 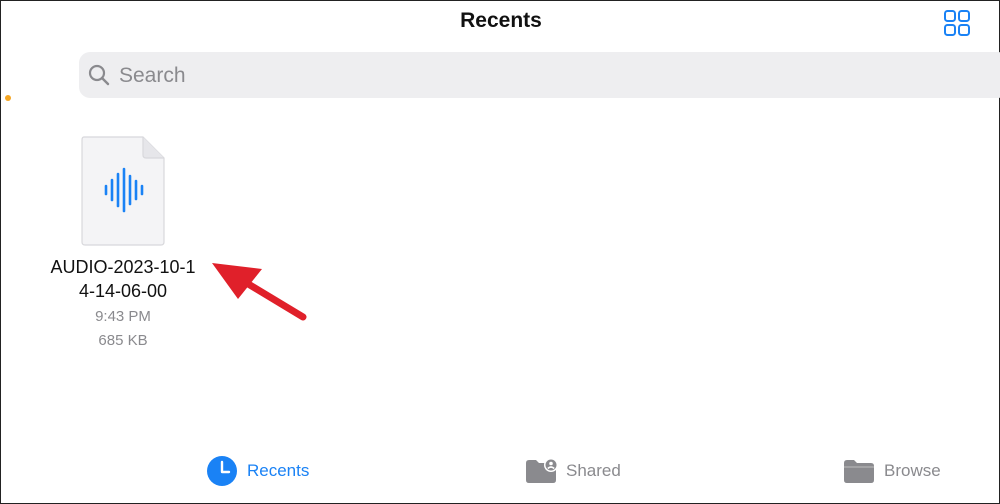 I want to click on tab-label-shared: Shared, so click(x=593, y=470).